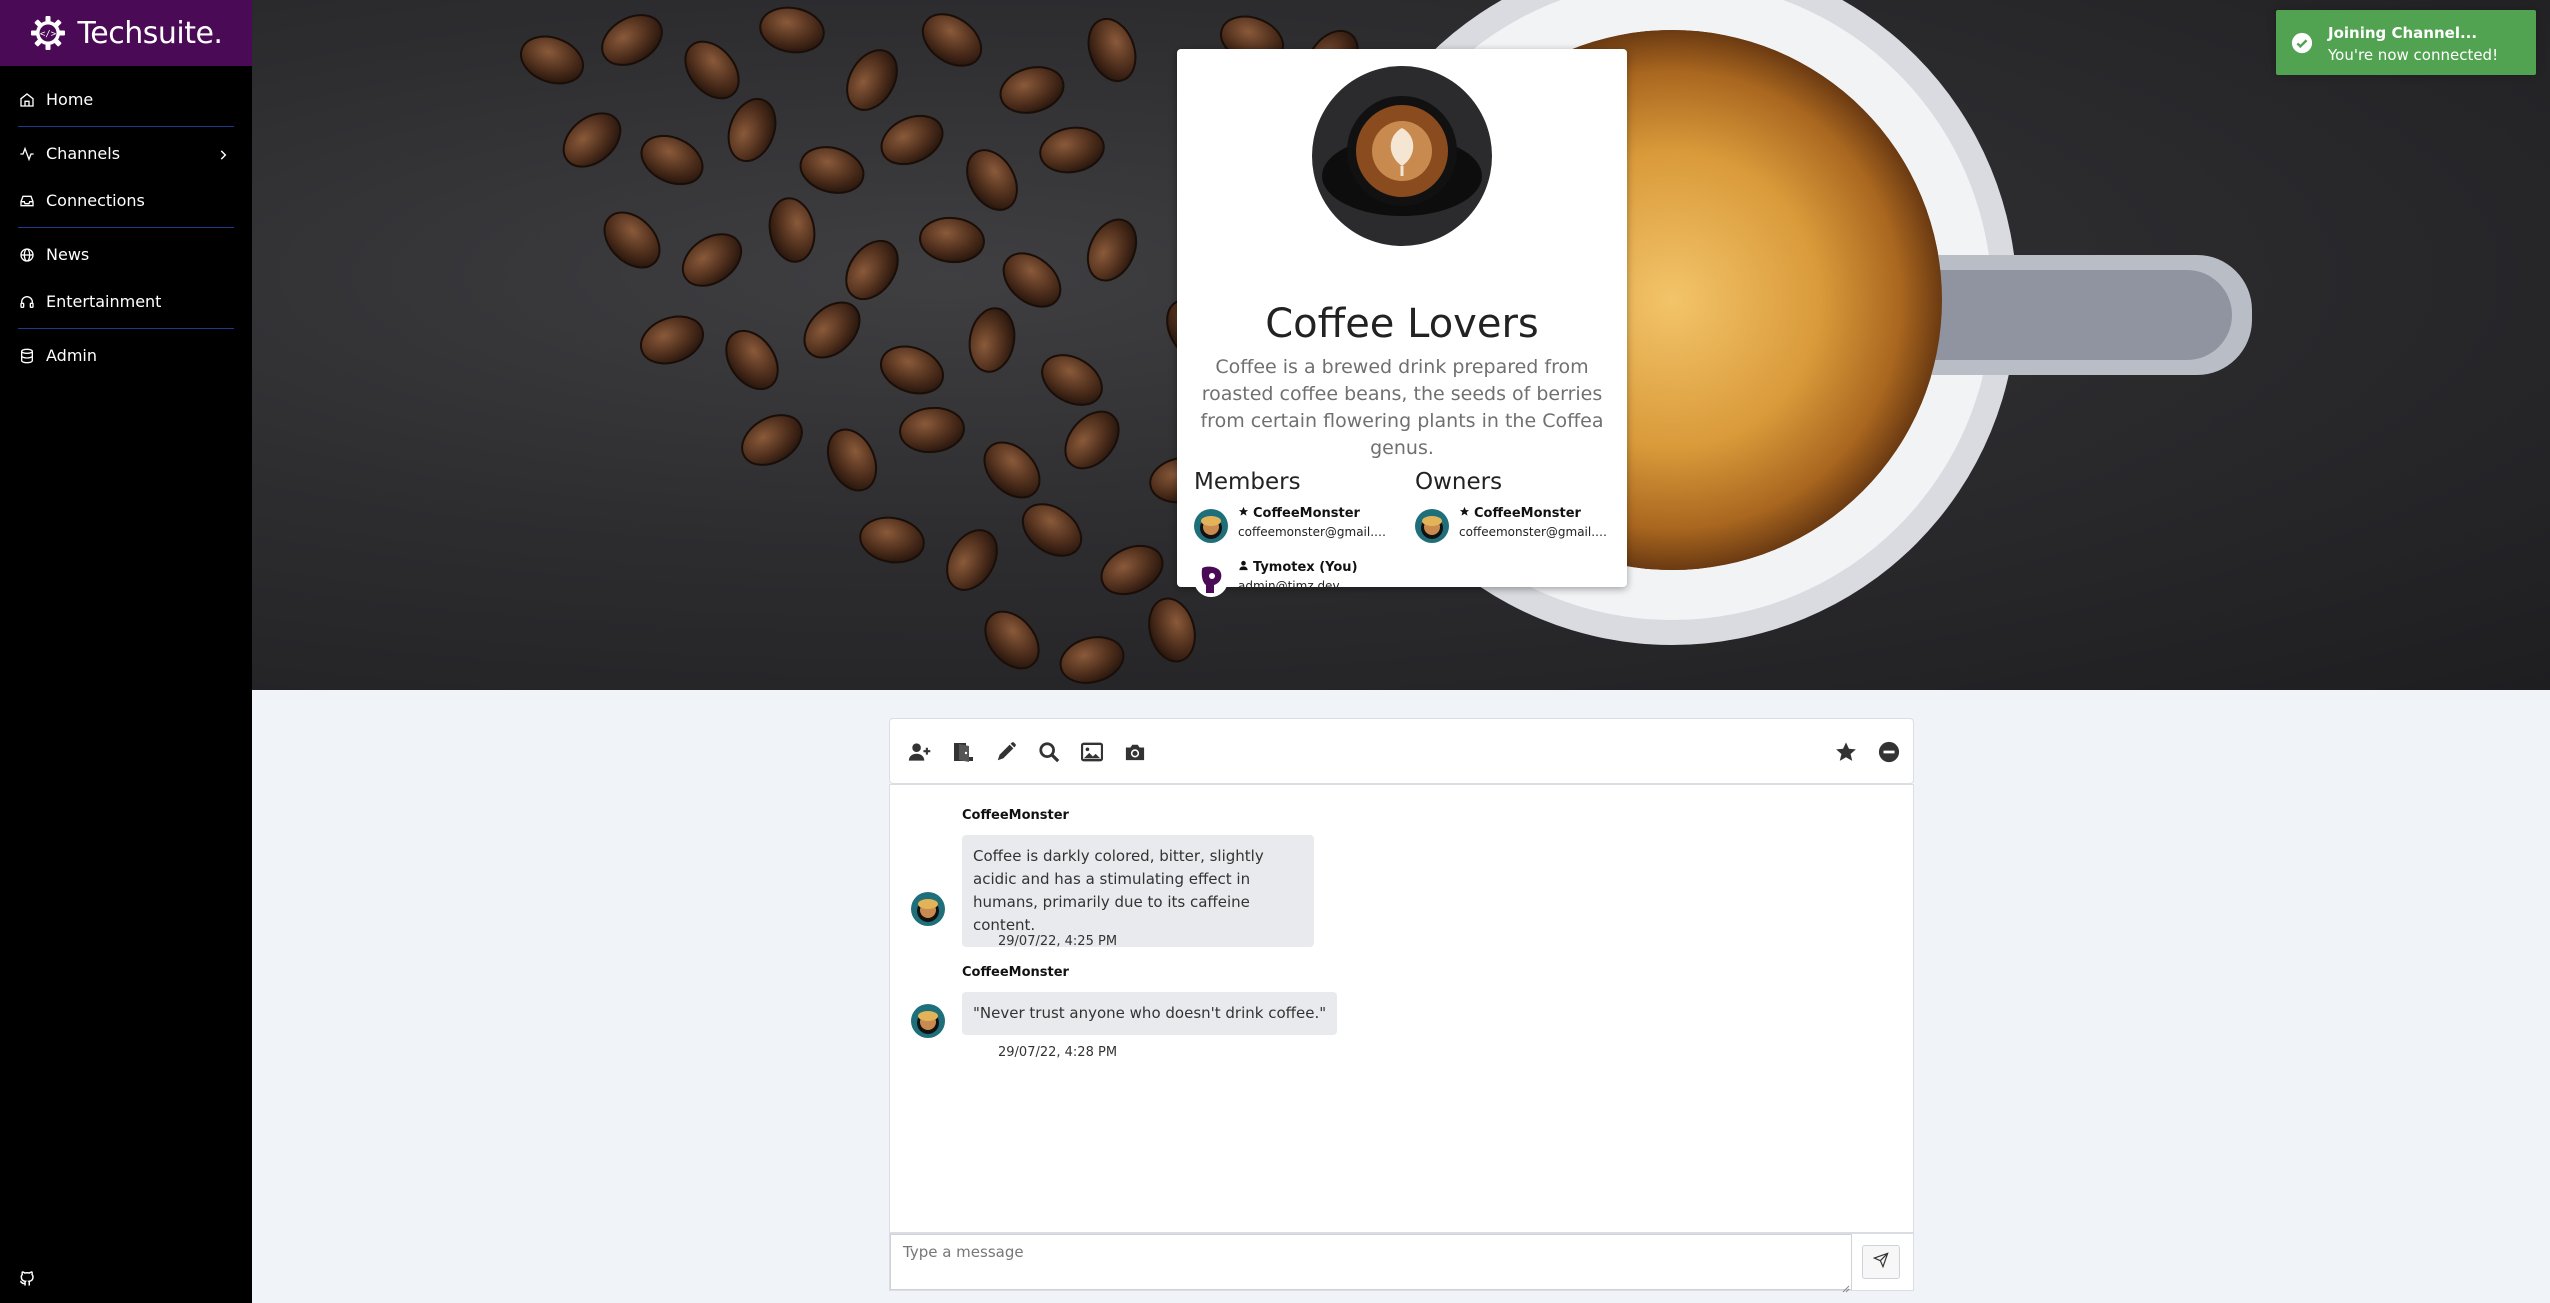  What do you see at coordinates (68, 254) in the screenshot?
I see `sidebar-item-label: News` at bounding box center [68, 254].